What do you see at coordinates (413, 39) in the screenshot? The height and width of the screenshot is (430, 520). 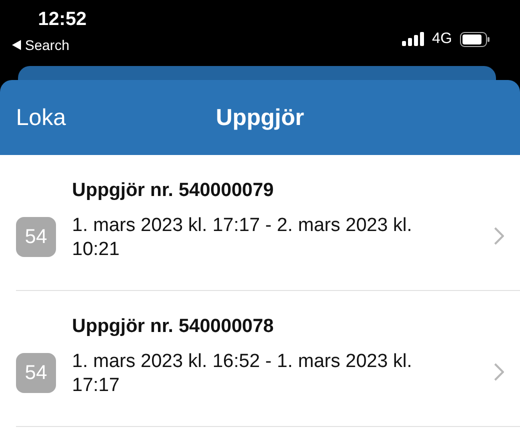 I see `signal-icon` at bounding box center [413, 39].